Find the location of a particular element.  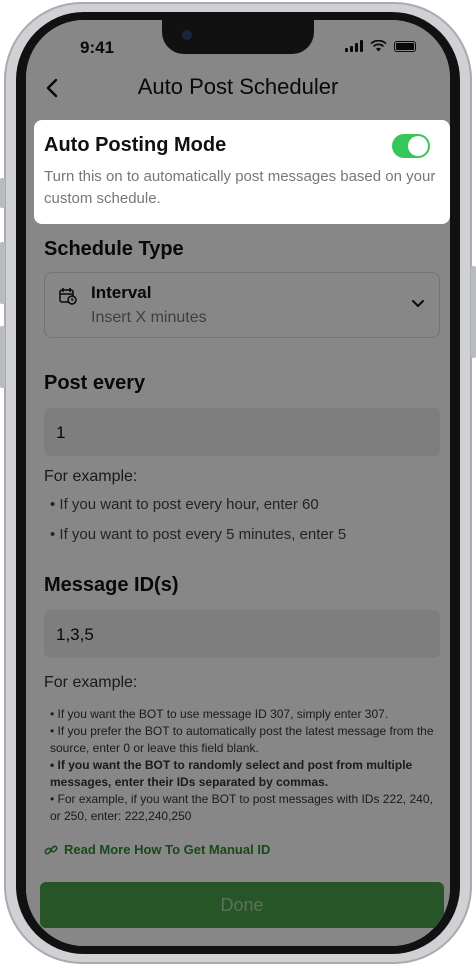

notch is located at coordinates (238, 37).